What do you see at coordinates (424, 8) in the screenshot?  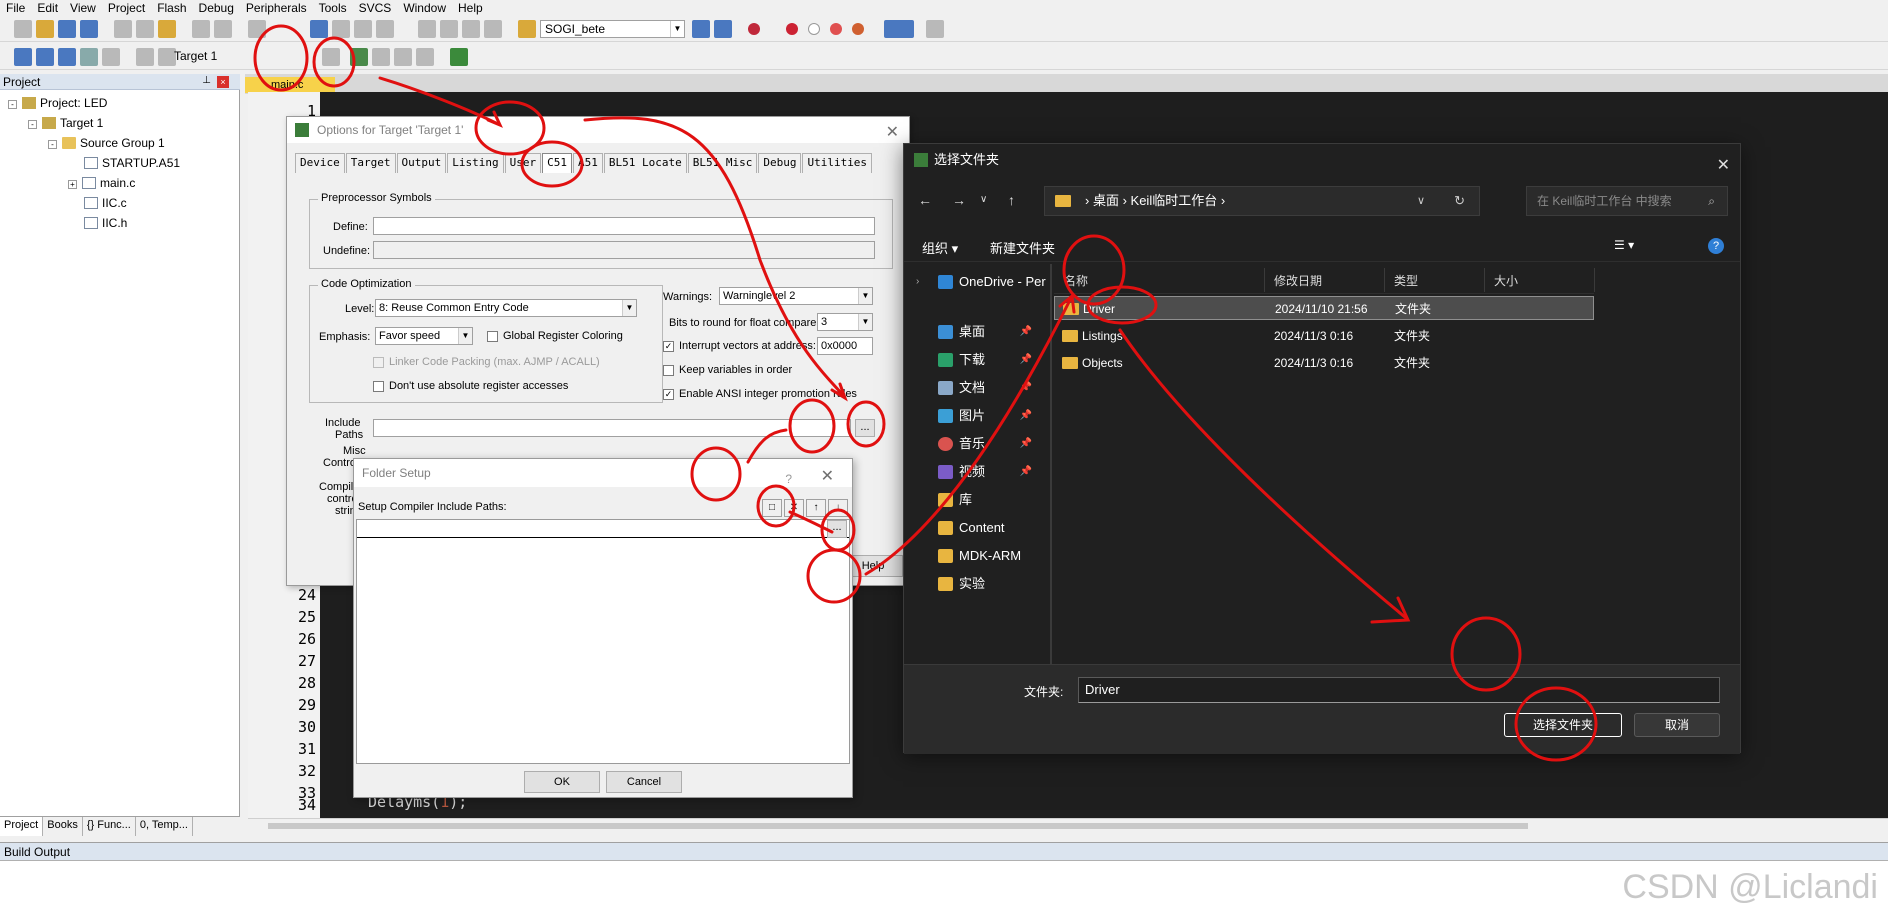 I see `menu-window: Window` at bounding box center [424, 8].